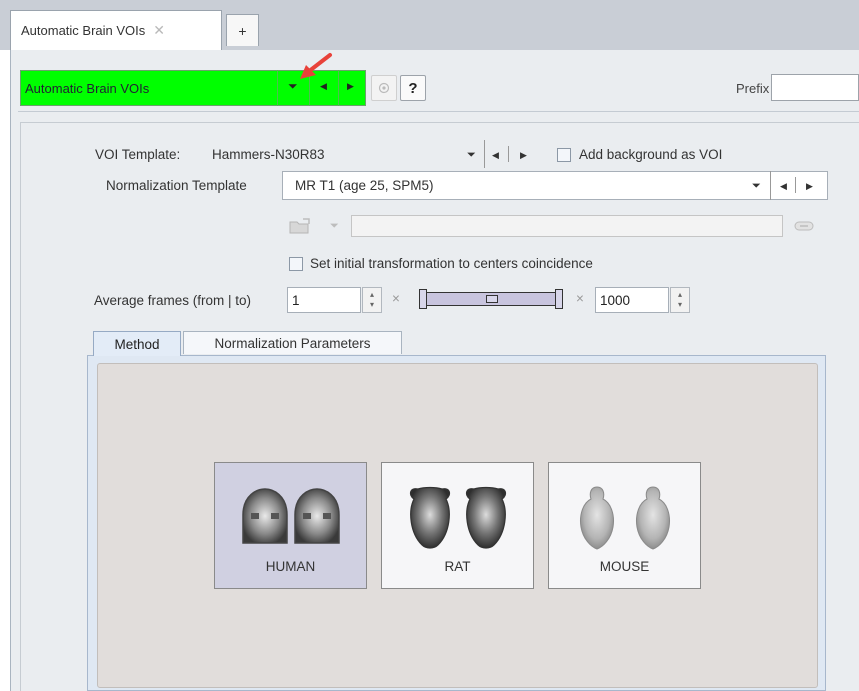 The image size is (859, 691). What do you see at coordinates (457, 566) in the screenshot?
I see `species-label: RAT` at bounding box center [457, 566].